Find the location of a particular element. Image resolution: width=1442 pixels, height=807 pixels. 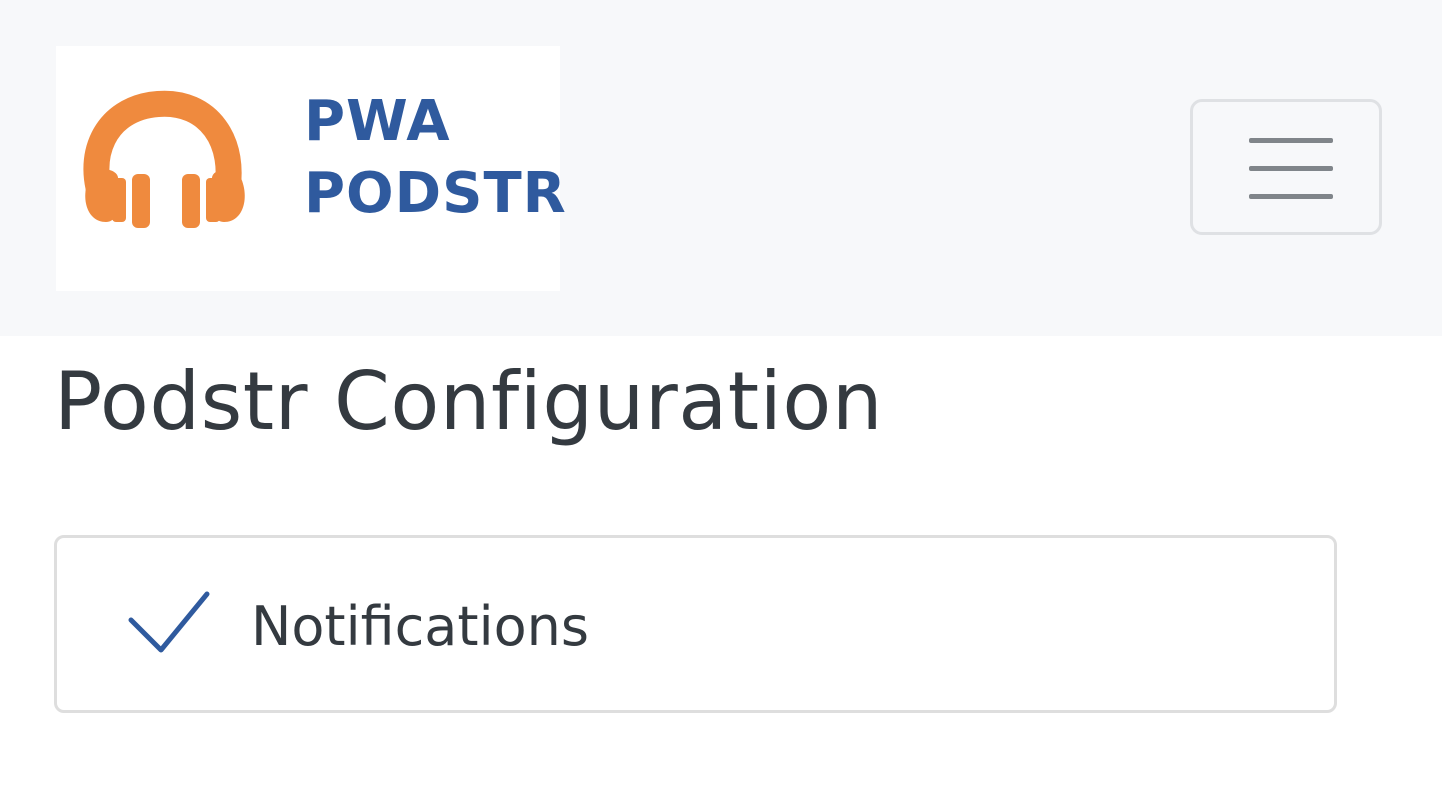

brand-logo: PWA PODSTR is located at coordinates (311, 168).